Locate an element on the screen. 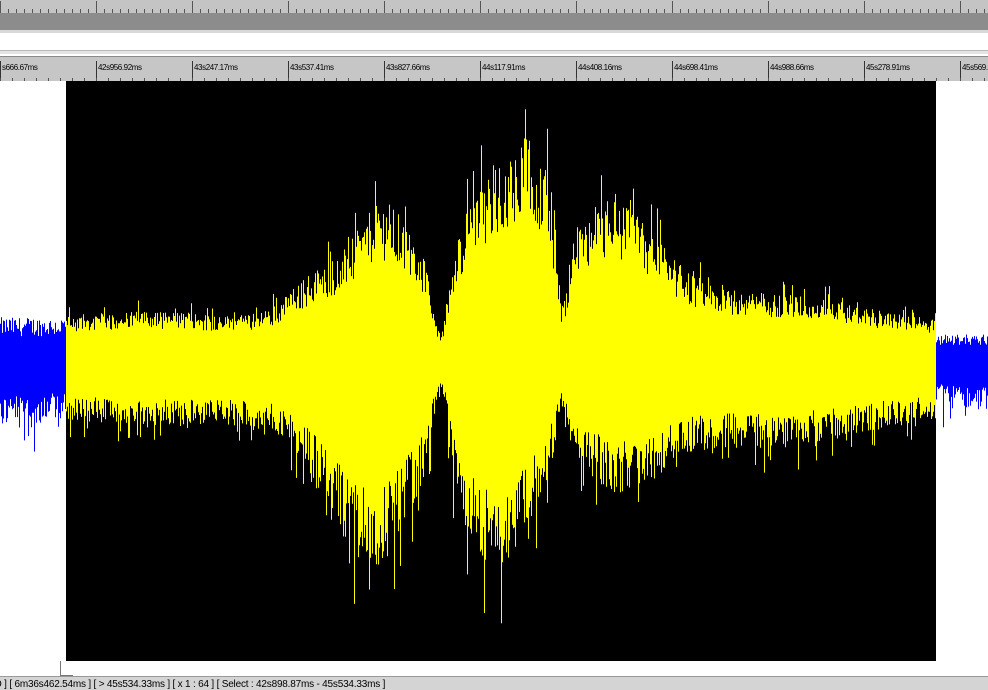  timeline-label: 45s569.16 is located at coordinates (975, 67).